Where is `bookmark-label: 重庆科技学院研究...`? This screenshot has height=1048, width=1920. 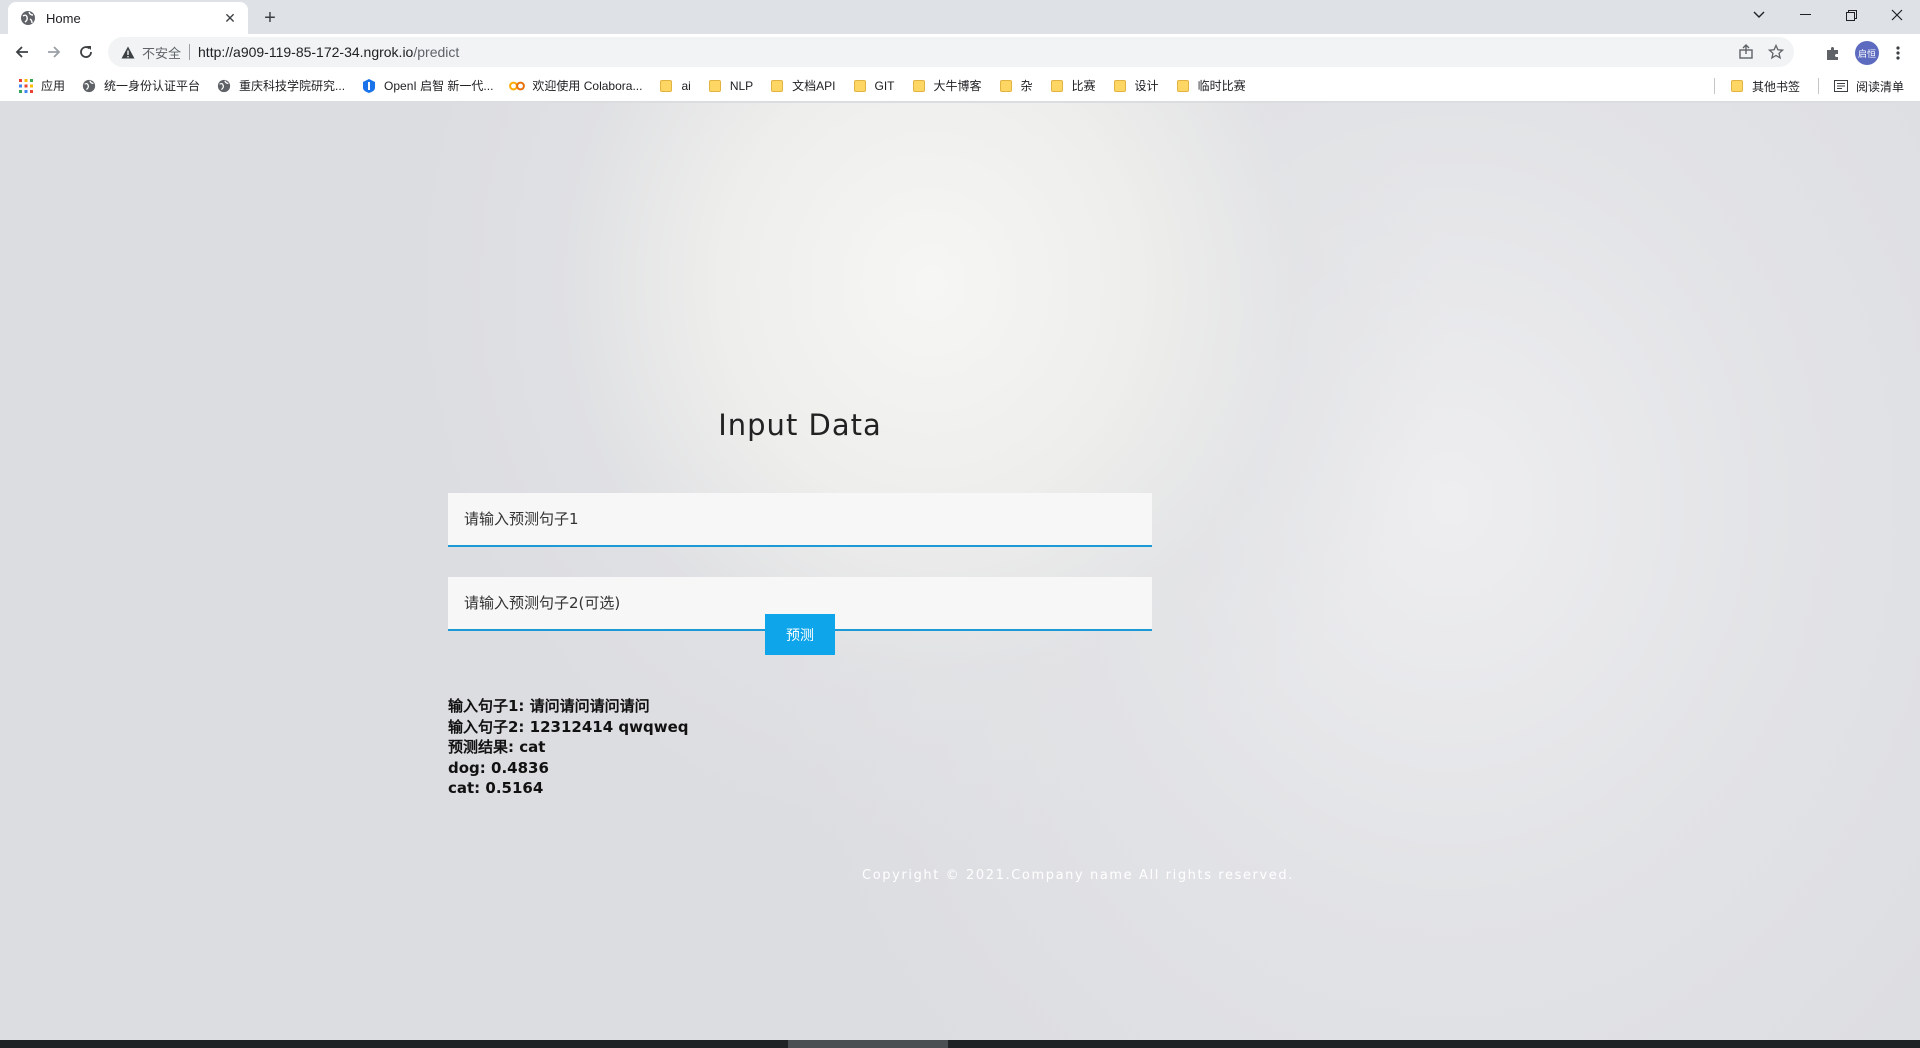 bookmark-label: 重庆科技学院研究... is located at coordinates (292, 86).